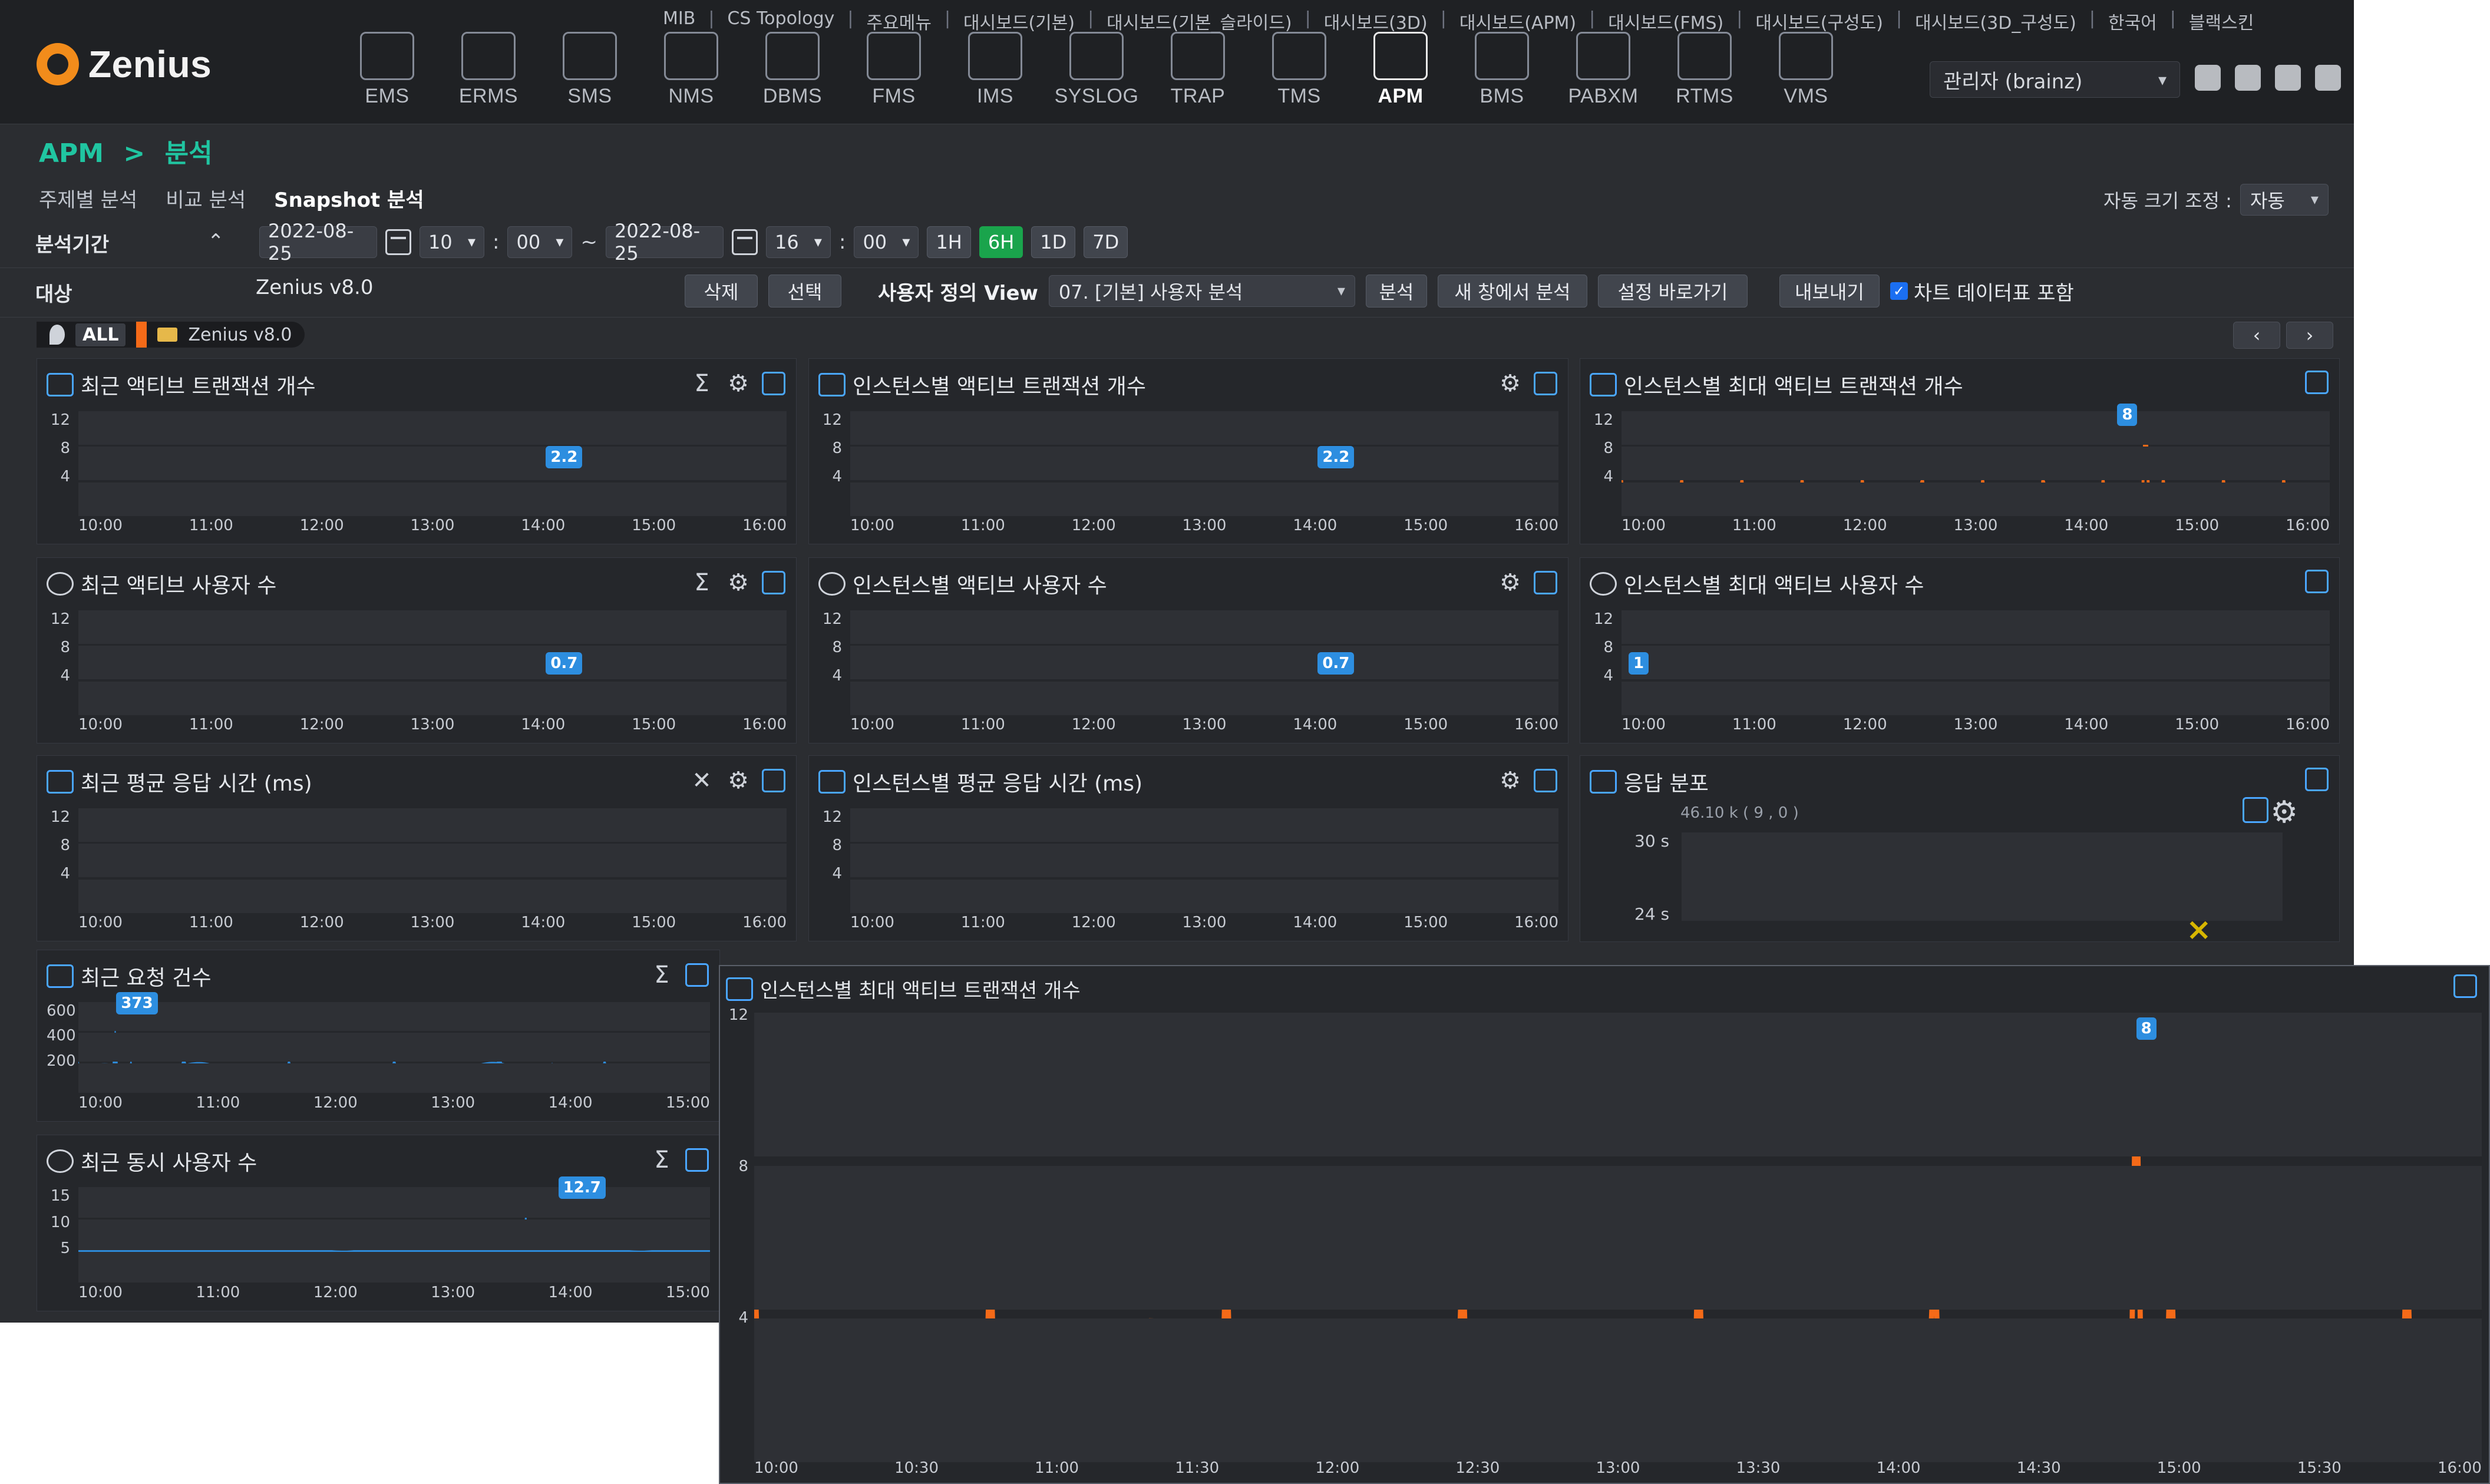  Describe the element at coordinates (88, 203) in the screenshot. I see `tab-topic-analysis: 주제별 분석` at that location.